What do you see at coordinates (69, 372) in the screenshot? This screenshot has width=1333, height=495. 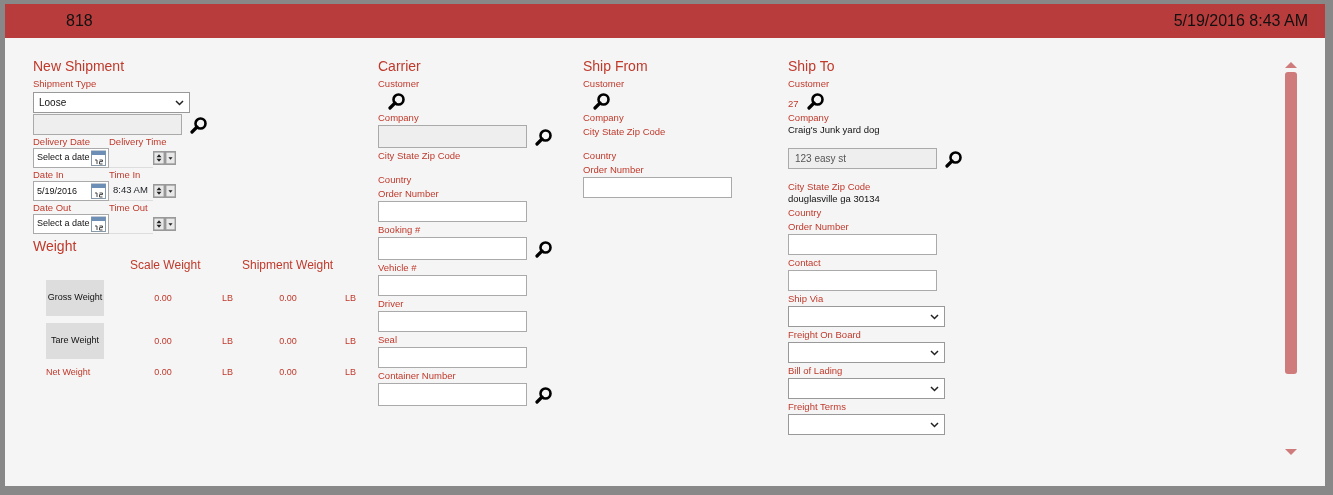 I see `row-label: Net Weight` at bounding box center [69, 372].